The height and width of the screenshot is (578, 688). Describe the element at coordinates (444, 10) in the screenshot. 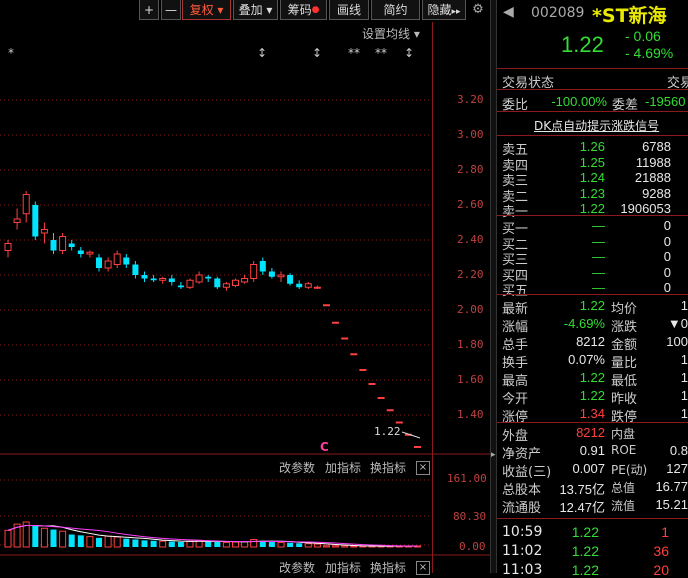

I see `yincang-button: 隐藏▸▸` at that location.